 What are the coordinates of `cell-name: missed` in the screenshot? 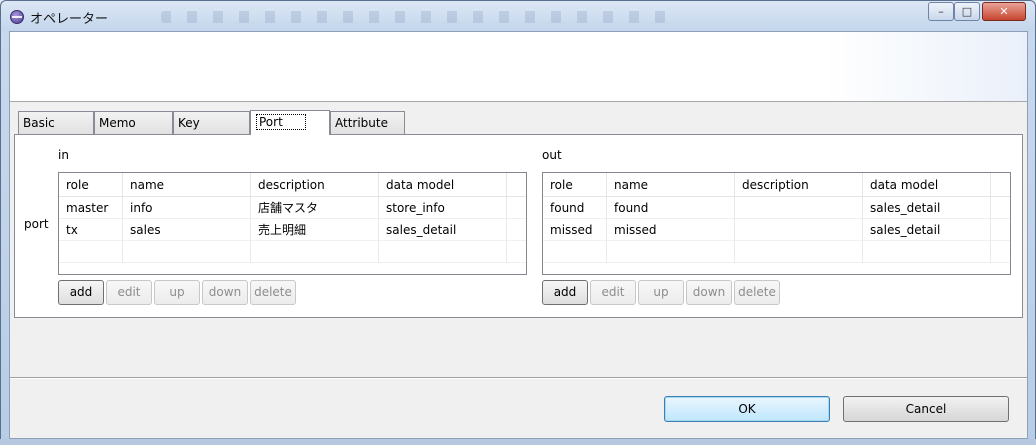 It's located at (671, 230).